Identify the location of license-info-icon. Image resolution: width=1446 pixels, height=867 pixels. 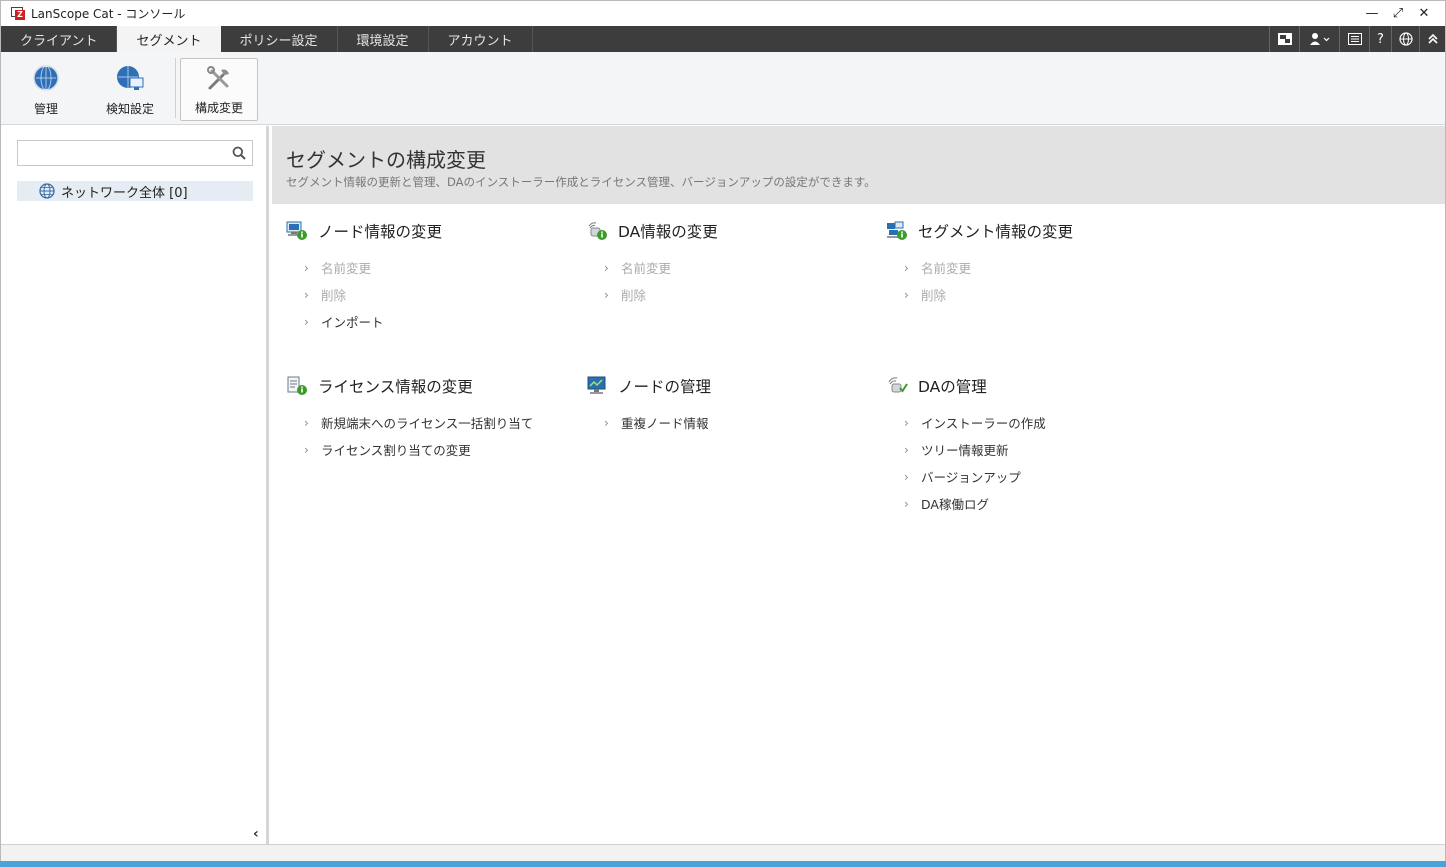
(297, 385).